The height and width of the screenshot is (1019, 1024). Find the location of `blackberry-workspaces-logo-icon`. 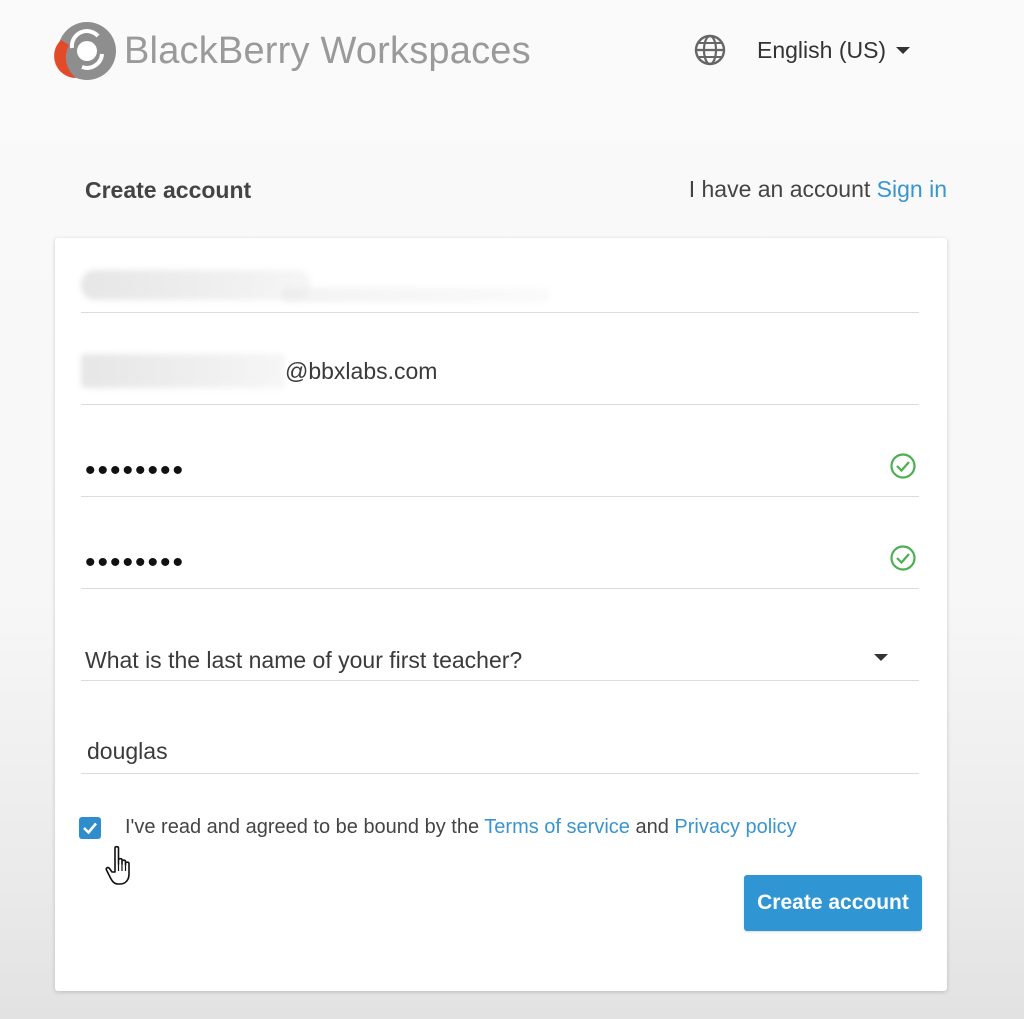

blackberry-workspaces-logo-icon is located at coordinates (85, 51).